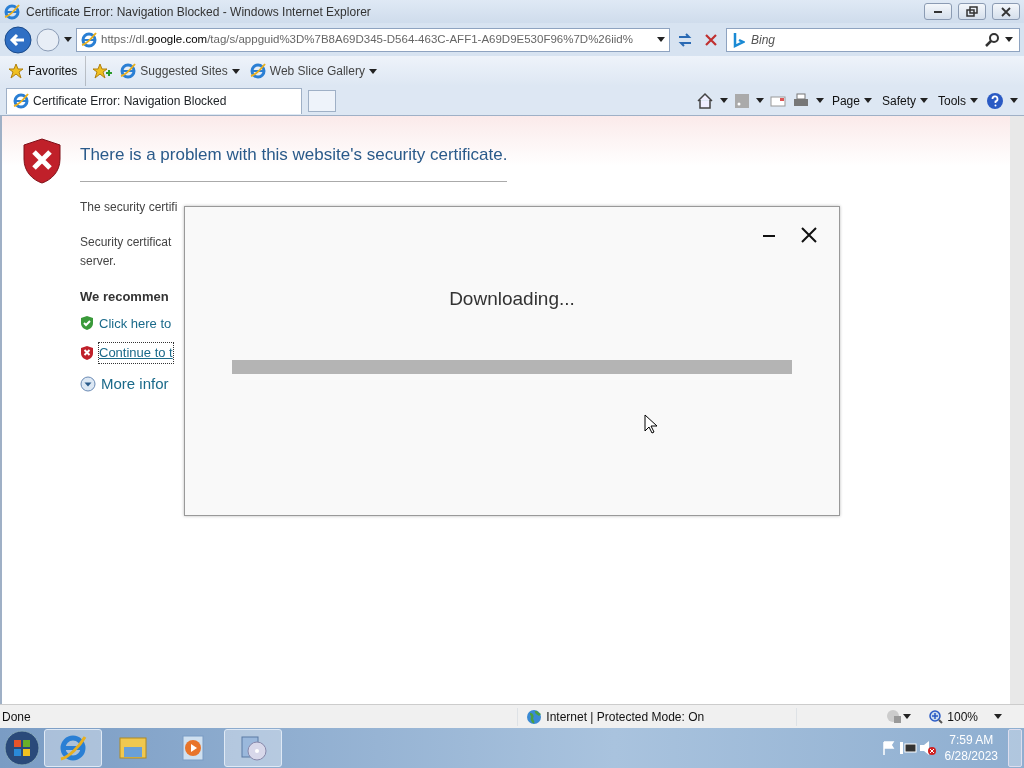 Image resolution: width=1024 pixels, height=768 pixels. What do you see at coordinates (154, 100) in the screenshot?
I see `tab: Certificate Error: Navigation Blocked` at bounding box center [154, 100].